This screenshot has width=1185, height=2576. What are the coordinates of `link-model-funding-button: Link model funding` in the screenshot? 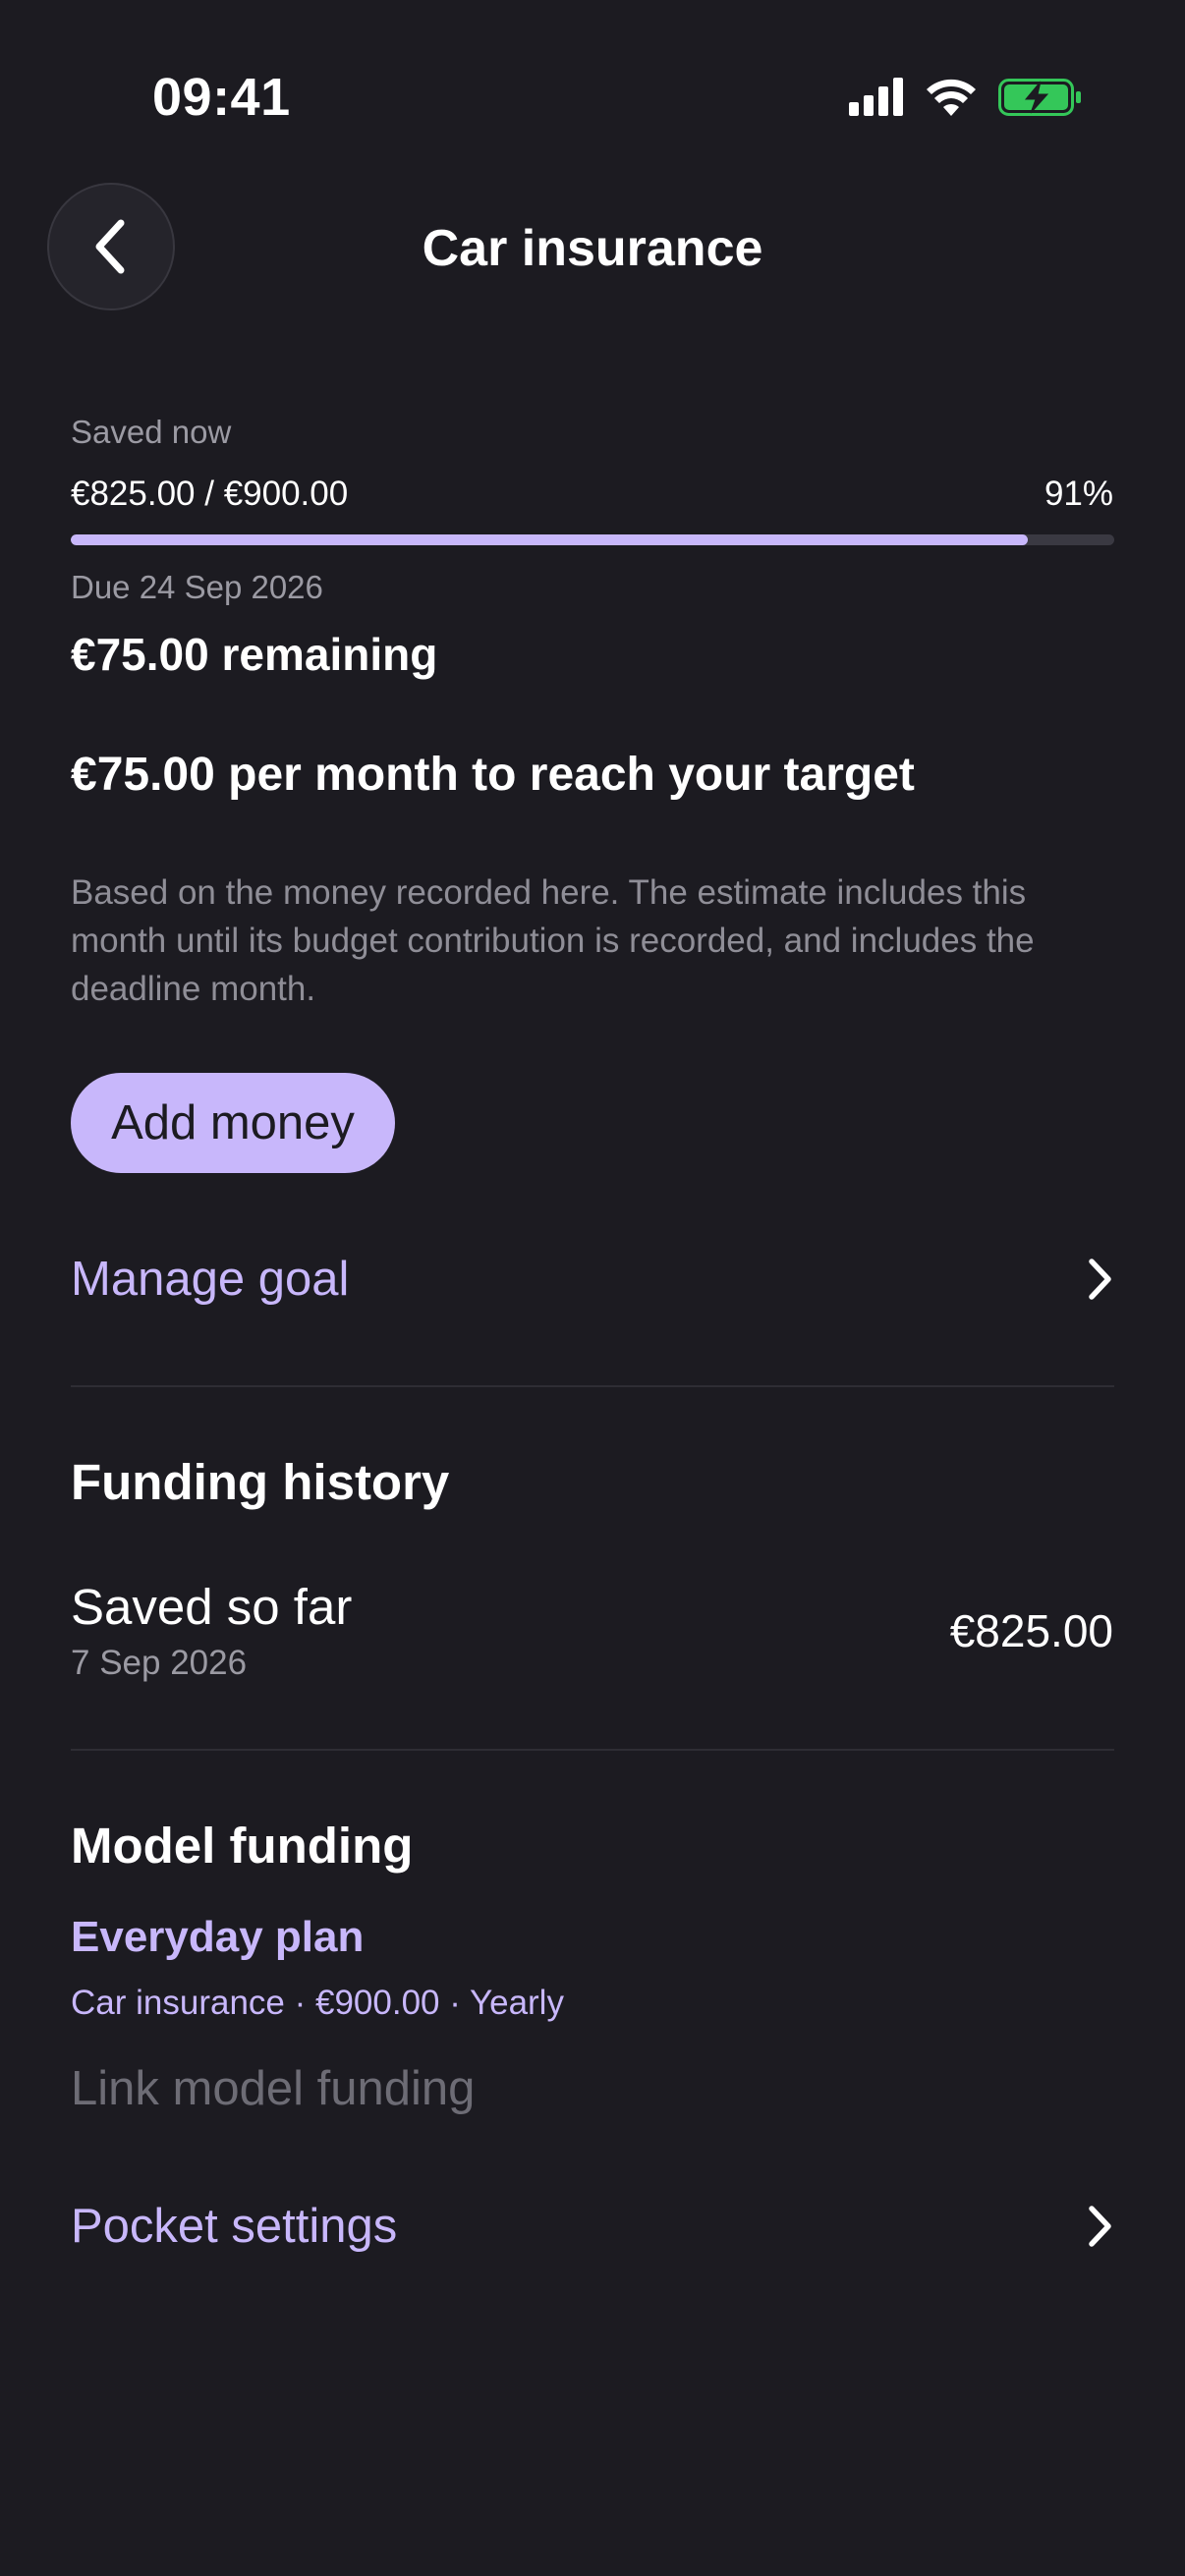 It's located at (273, 2088).